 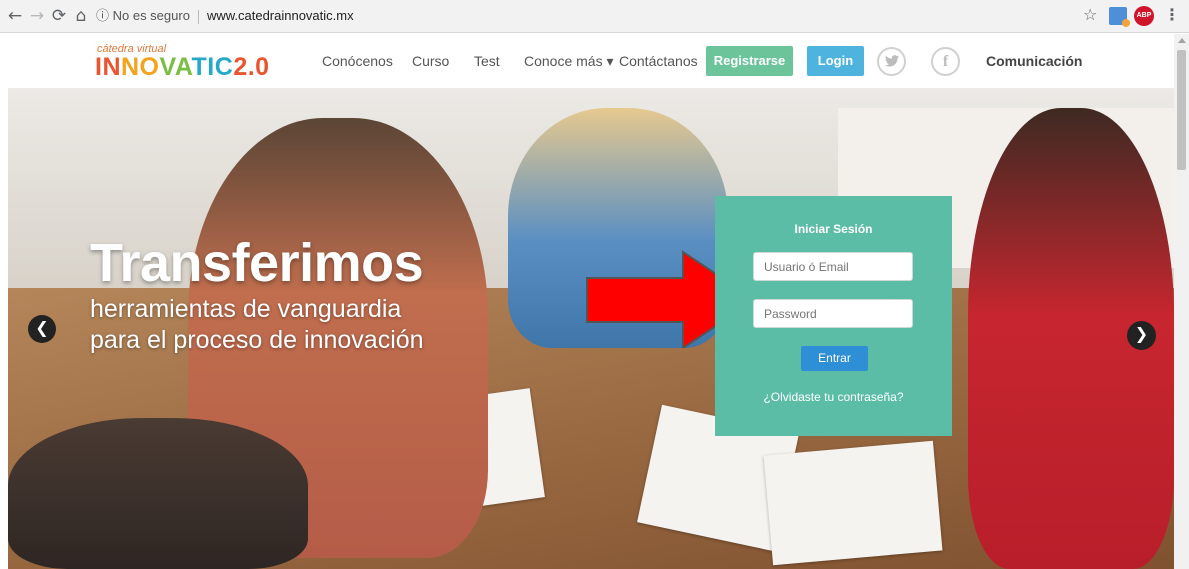 I want to click on adblock-icon: ABP, so click(x=1144, y=16).